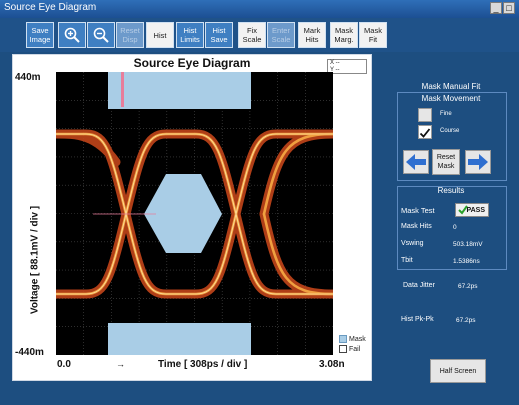  Describe the element at coordinates (332, 364) in the screenshot. I see `x-max-label: 3.08n` at that location.